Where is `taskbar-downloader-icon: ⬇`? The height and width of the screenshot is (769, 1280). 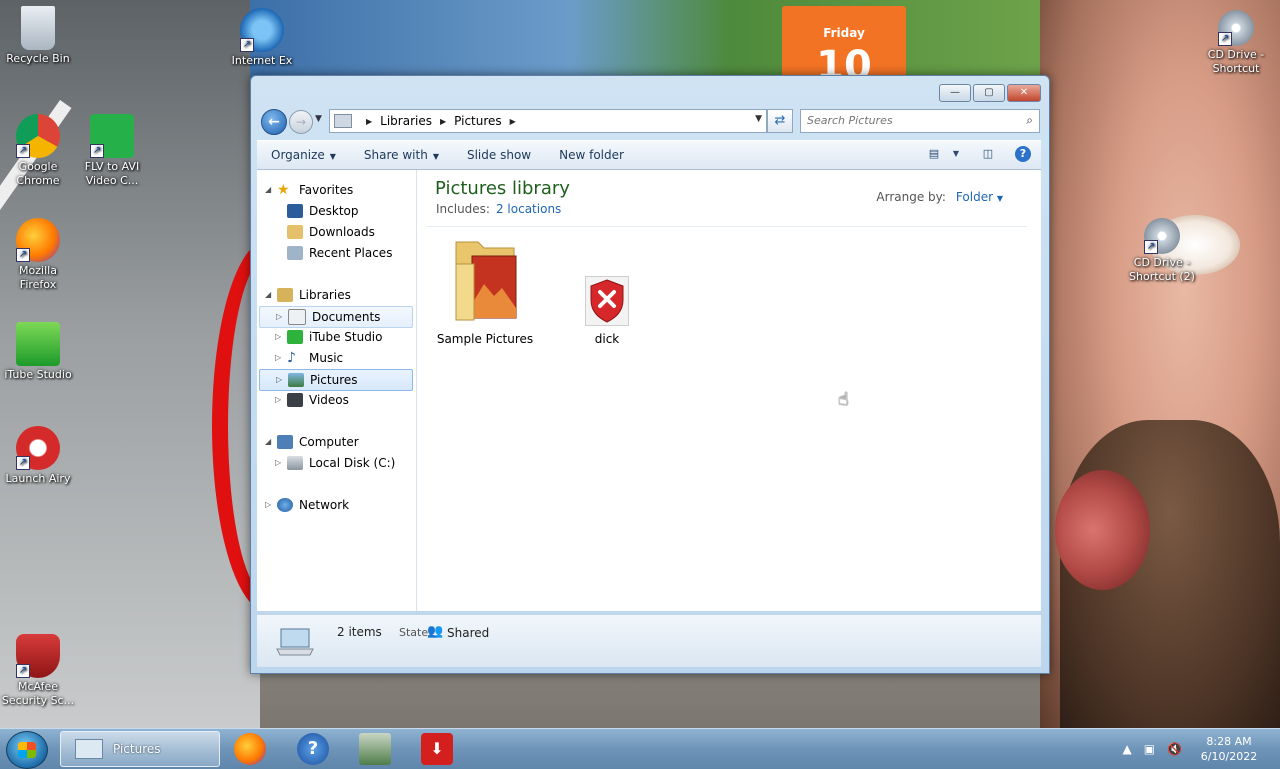
taskbar-downloader-icon: ⬇ is located at coordinates (437, 749).